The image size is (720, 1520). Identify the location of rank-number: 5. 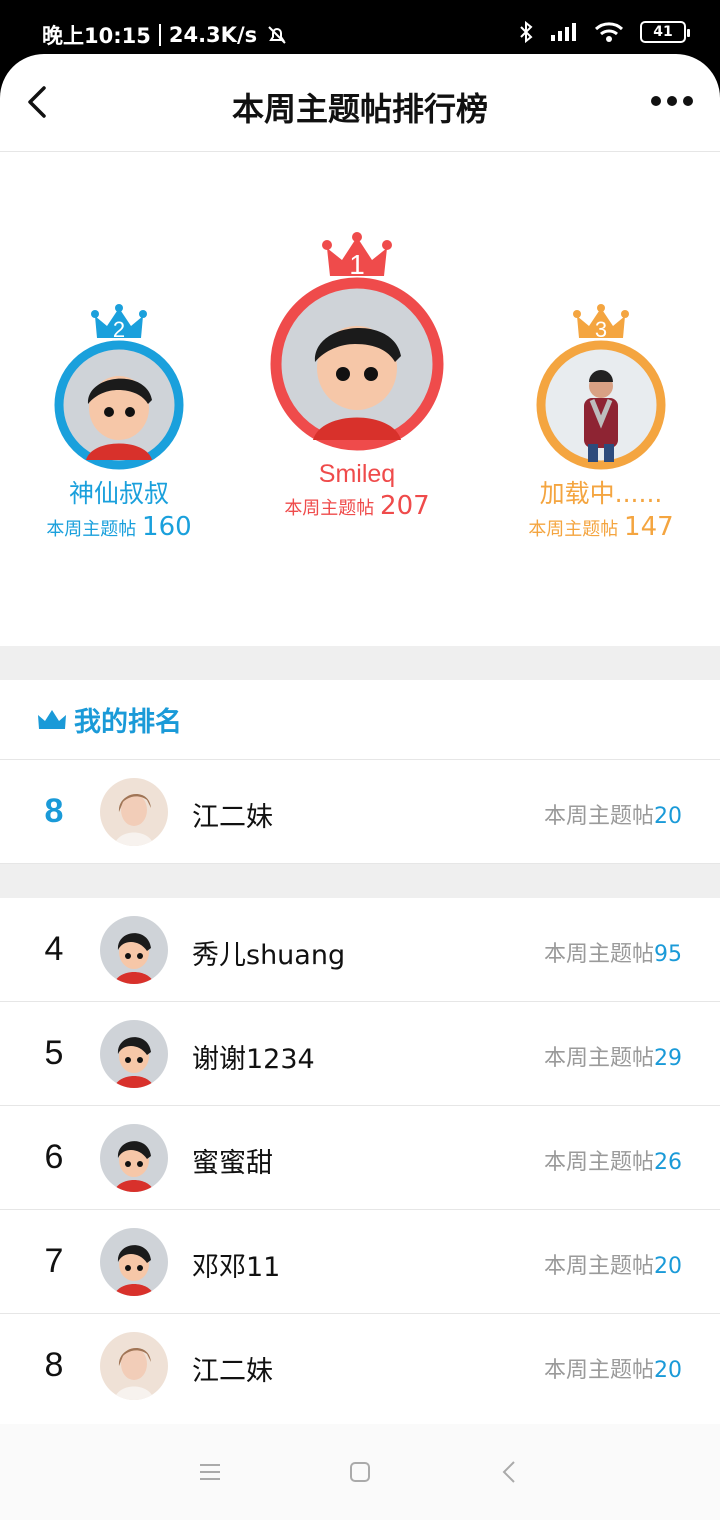
(54, 1053).